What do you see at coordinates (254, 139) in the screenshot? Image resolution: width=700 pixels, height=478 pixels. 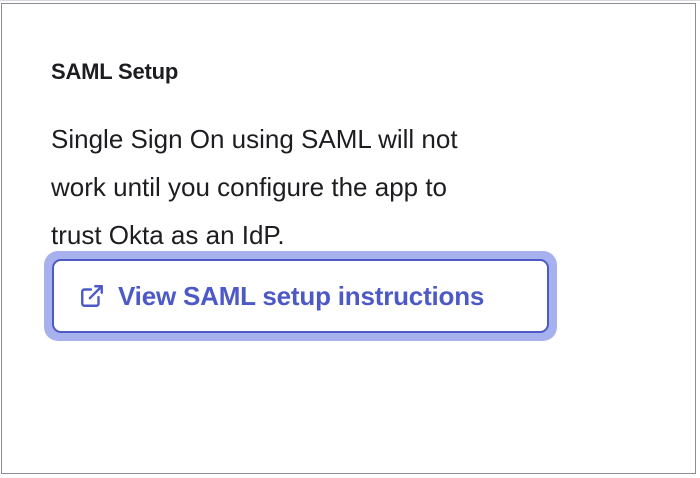 I see `description-line: Single Sign On using SAML will not` at bounding box center [254, 139].